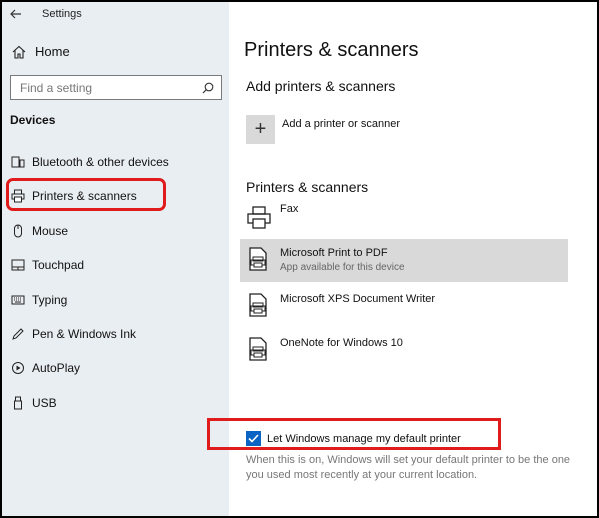  Describe the element at coordinates (117, 403) in the screenshot. I see `sidebar-item-usb: USB` at that location.